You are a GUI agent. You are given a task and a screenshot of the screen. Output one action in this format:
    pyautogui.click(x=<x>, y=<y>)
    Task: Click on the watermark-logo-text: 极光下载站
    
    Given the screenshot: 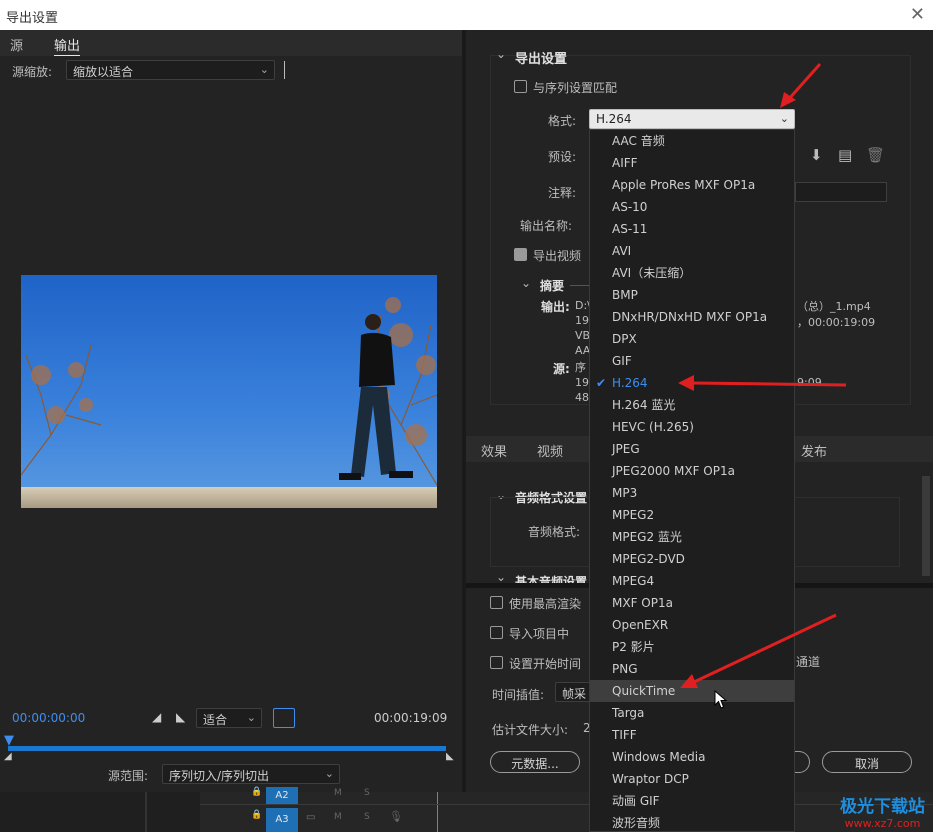 What is the action you would take?
    pyautogui.click(x=882, y=807)
    